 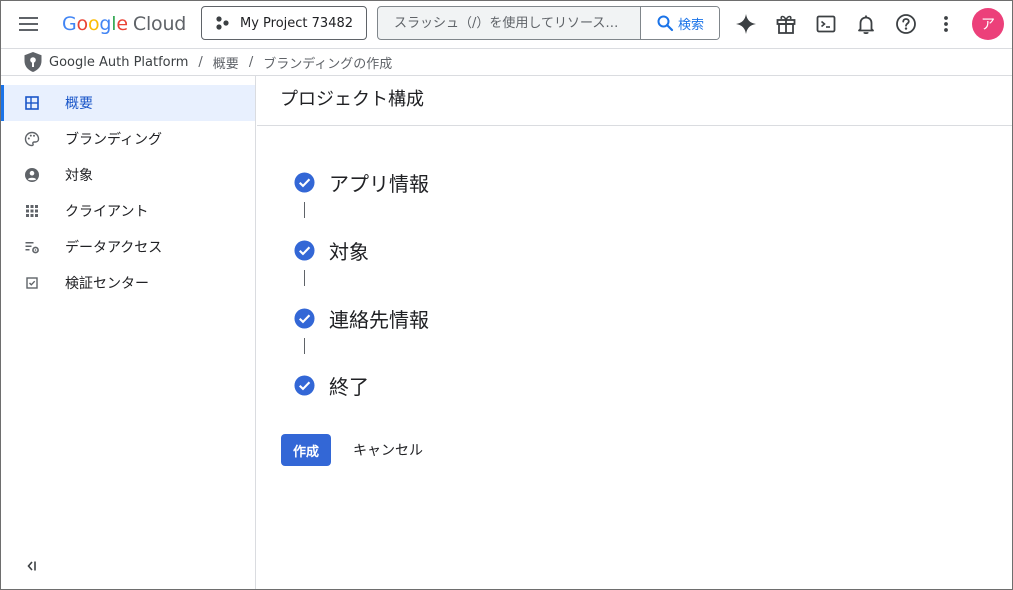 I want to click on notifications-icon, so click(x=866, y=25).